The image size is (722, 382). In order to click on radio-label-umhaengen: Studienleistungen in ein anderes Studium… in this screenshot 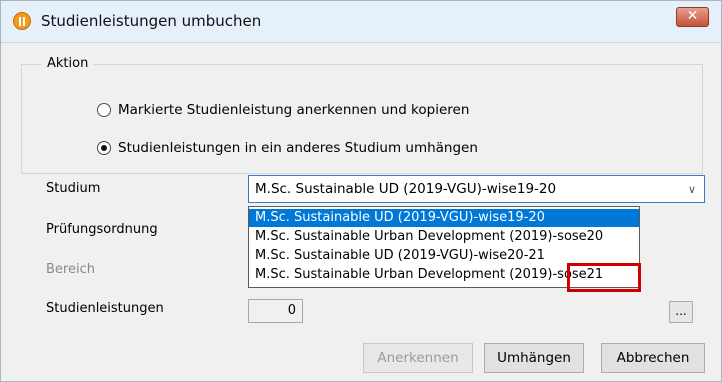, I will do `click(298, 148)`.